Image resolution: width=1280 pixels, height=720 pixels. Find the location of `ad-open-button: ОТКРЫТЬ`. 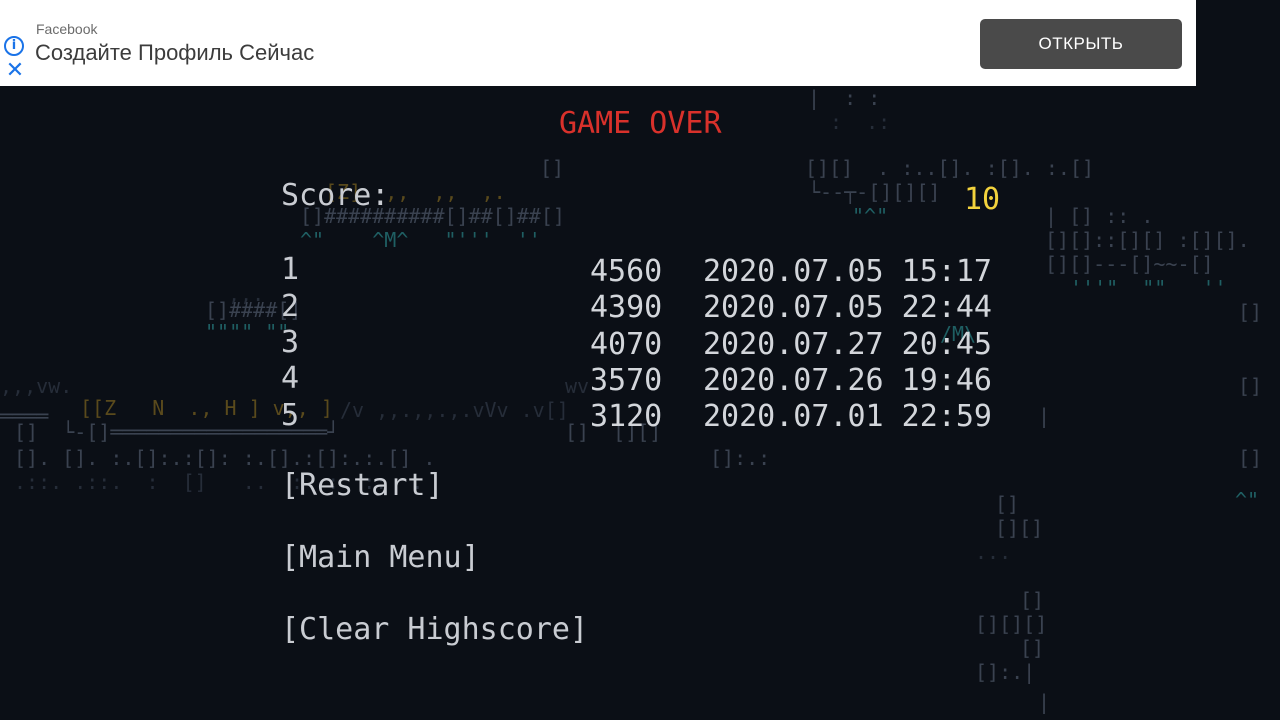

ad-open-button: ОТКРЫТЬ is located at coordinates (1081, 44).